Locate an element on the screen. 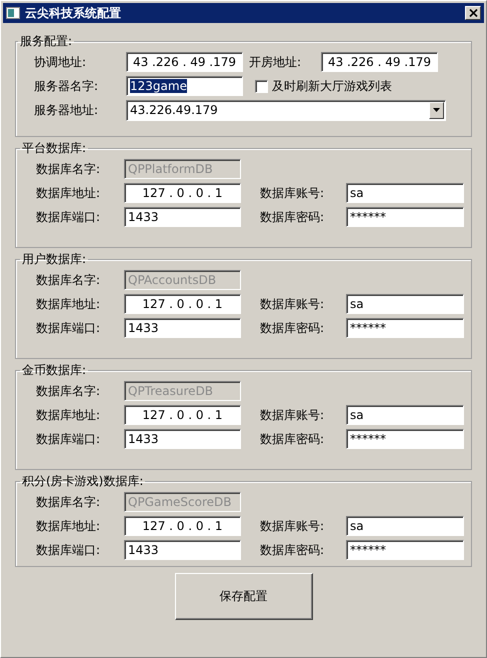 This screenshot has width=487, height=658. group-title: 服务配置: is located at coordinates (46, 41).